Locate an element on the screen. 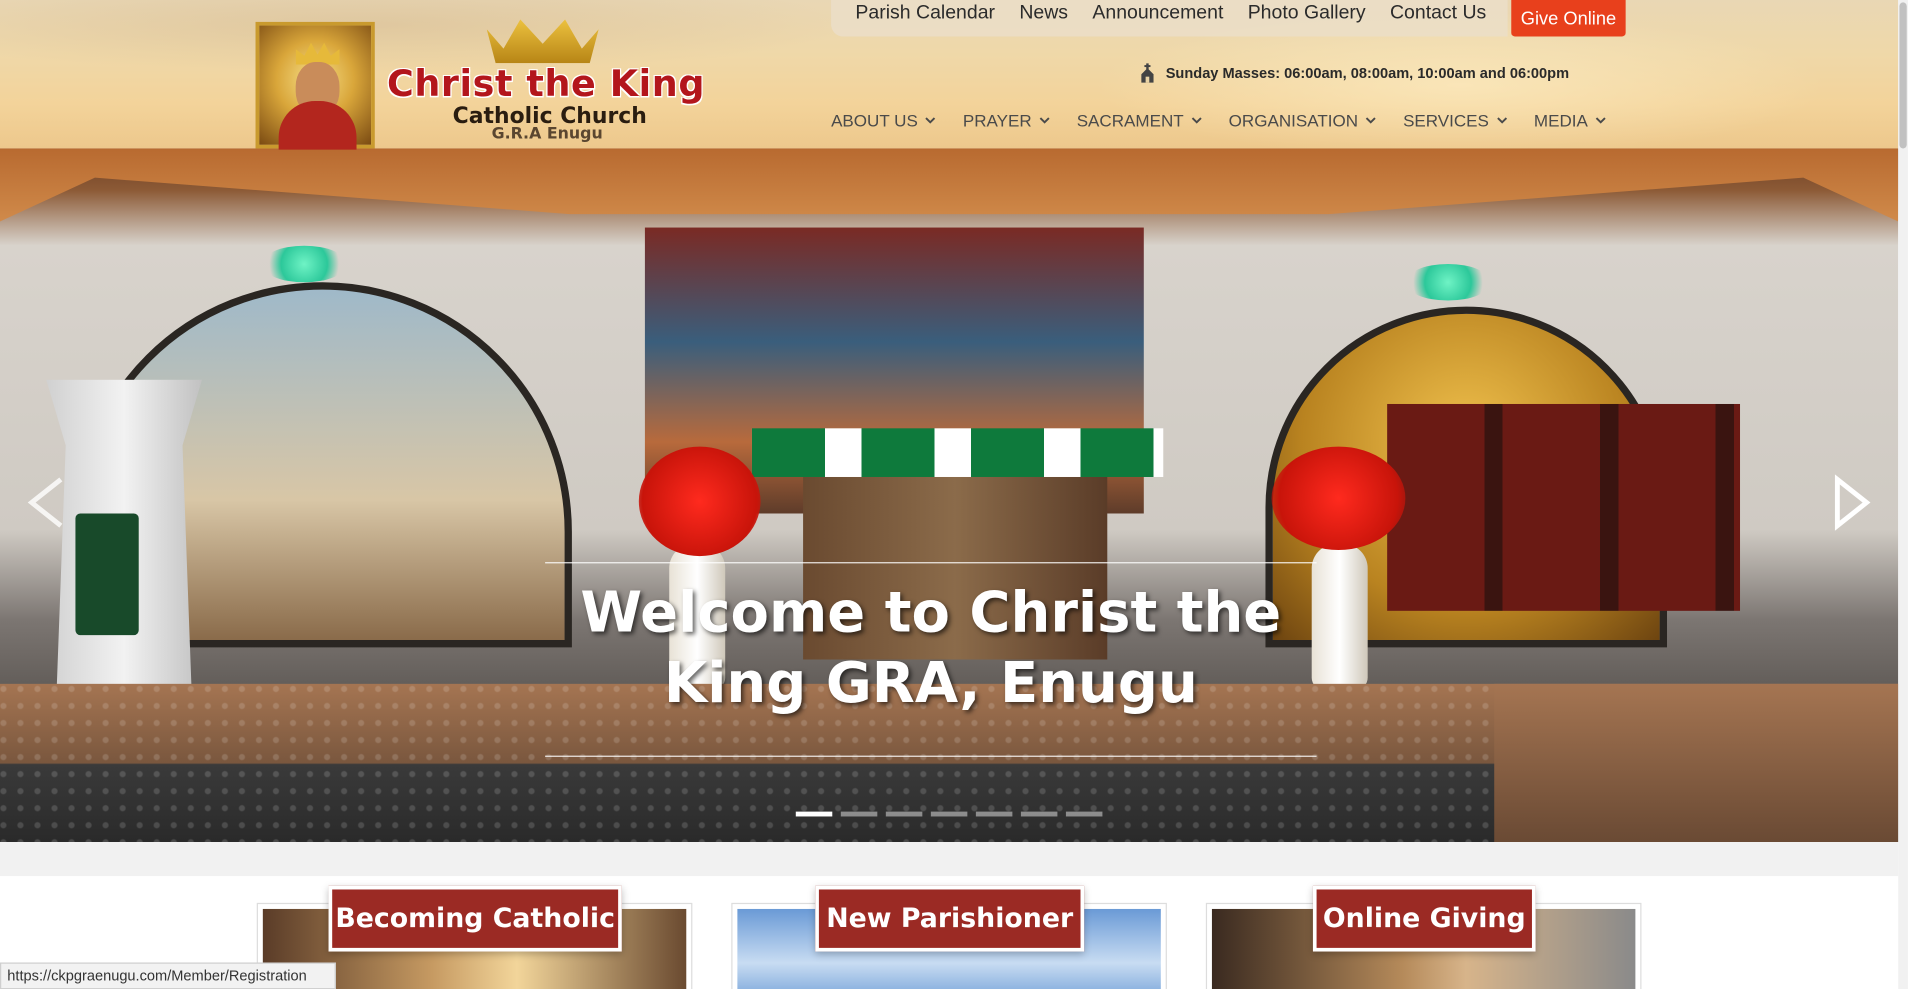 The image size is (1908, 989). nav-organisation: ORGANISATION is located at coordinates (1303, 120).